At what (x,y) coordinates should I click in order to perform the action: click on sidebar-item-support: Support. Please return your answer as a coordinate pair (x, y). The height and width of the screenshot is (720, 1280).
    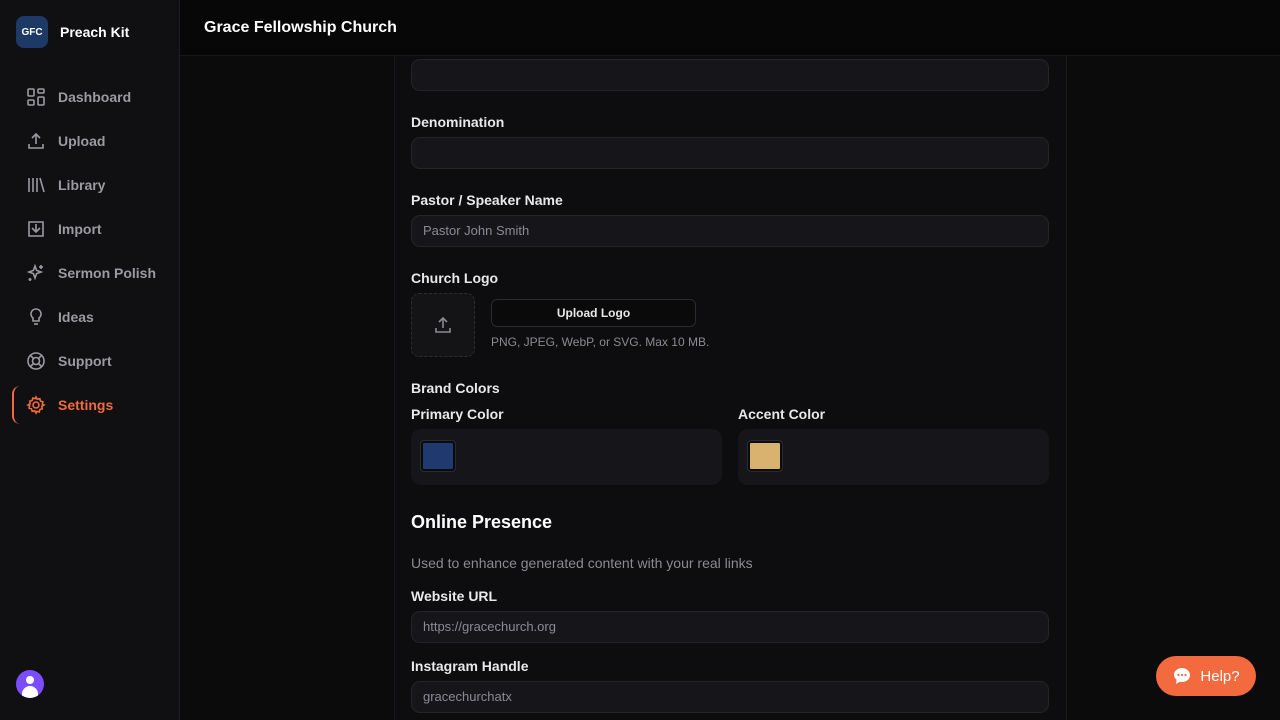
    Looking at the image, I should click on (90, 361).